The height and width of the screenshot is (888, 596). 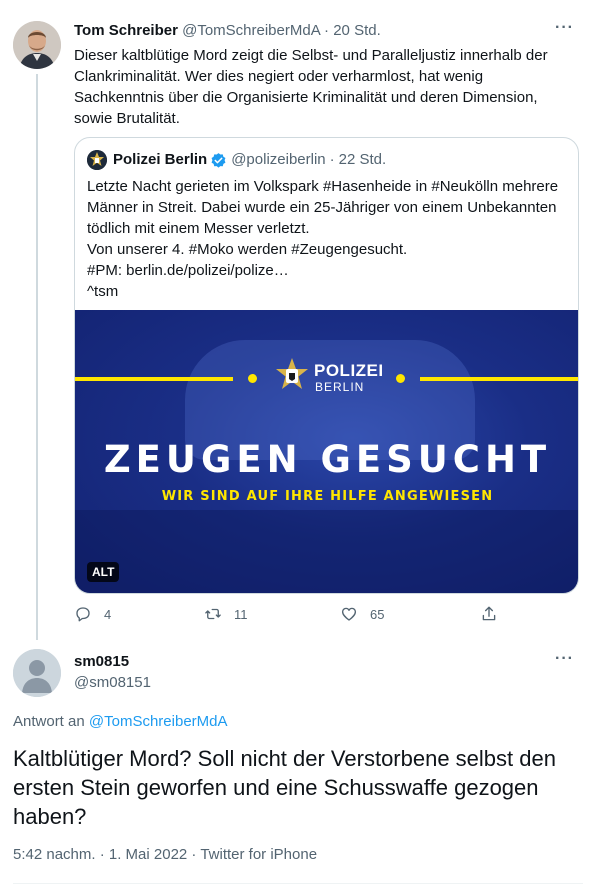 I want to click on quoted-tweet-header: Polizei Berlin @polizeiberlin · 22 Std., so click(x=236, y=160).